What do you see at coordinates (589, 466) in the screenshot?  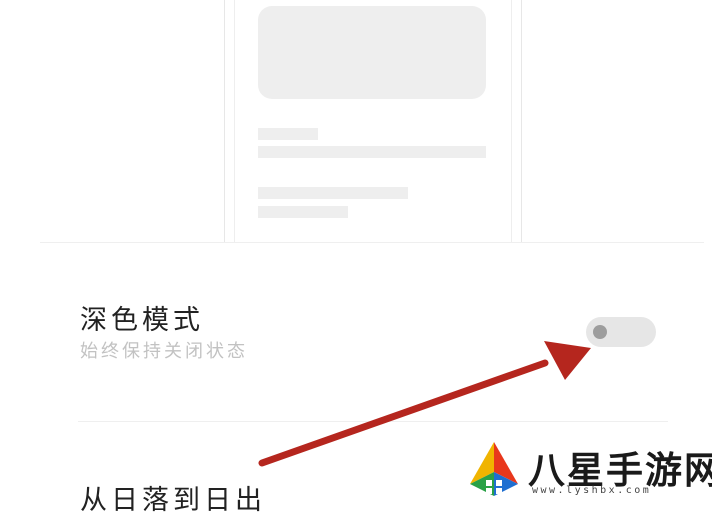 I see `site-watermark: 八星手游网 www.lyshbx.com` at bounding box center [589, 466].